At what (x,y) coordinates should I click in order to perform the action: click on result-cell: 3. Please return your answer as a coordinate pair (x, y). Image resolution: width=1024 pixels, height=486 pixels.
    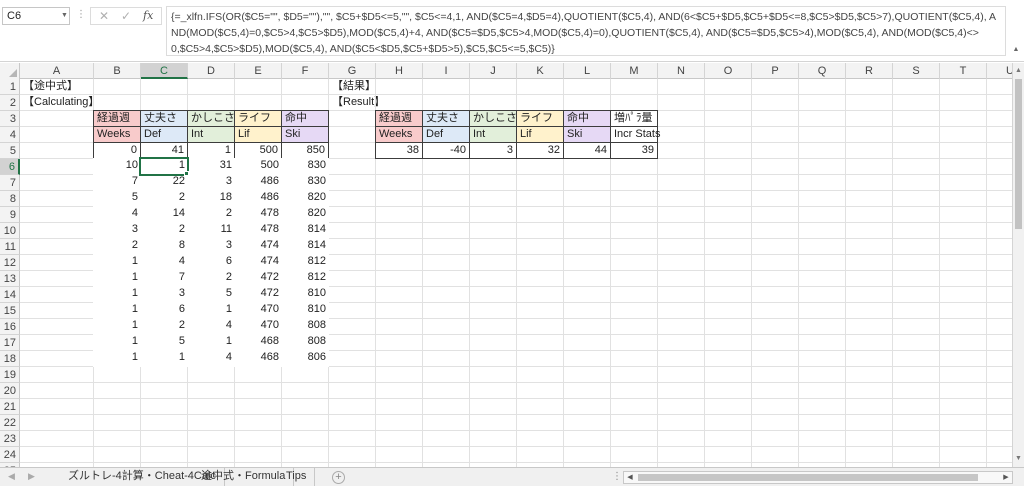
    Looking at the image, I should click on (493, 150).